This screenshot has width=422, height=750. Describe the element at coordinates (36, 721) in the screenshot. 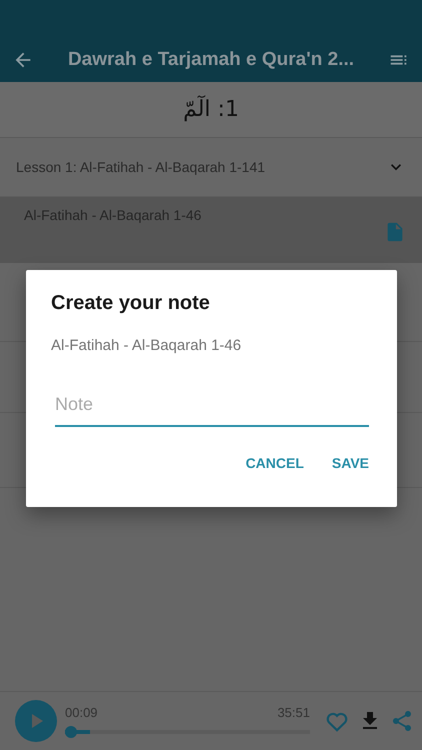

I see `play-button` at that location.